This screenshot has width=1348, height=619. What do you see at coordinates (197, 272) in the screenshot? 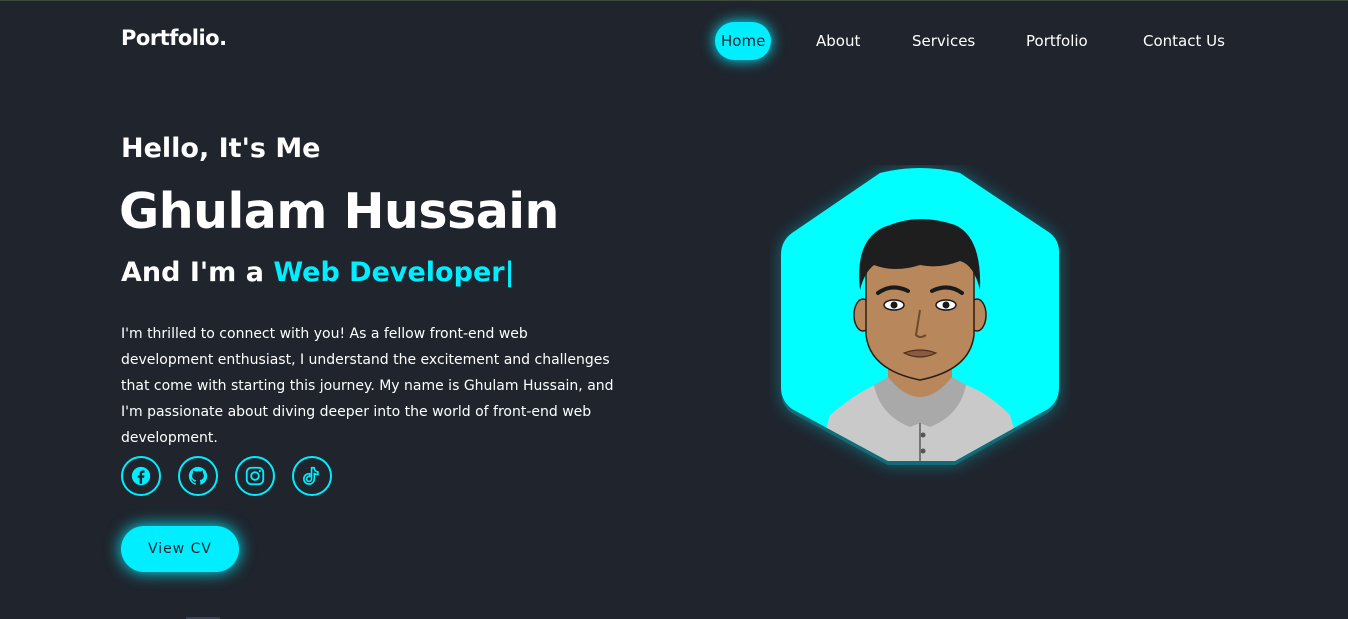
I see `role-prefix: And I'm a` at bounding box center [197, 272].